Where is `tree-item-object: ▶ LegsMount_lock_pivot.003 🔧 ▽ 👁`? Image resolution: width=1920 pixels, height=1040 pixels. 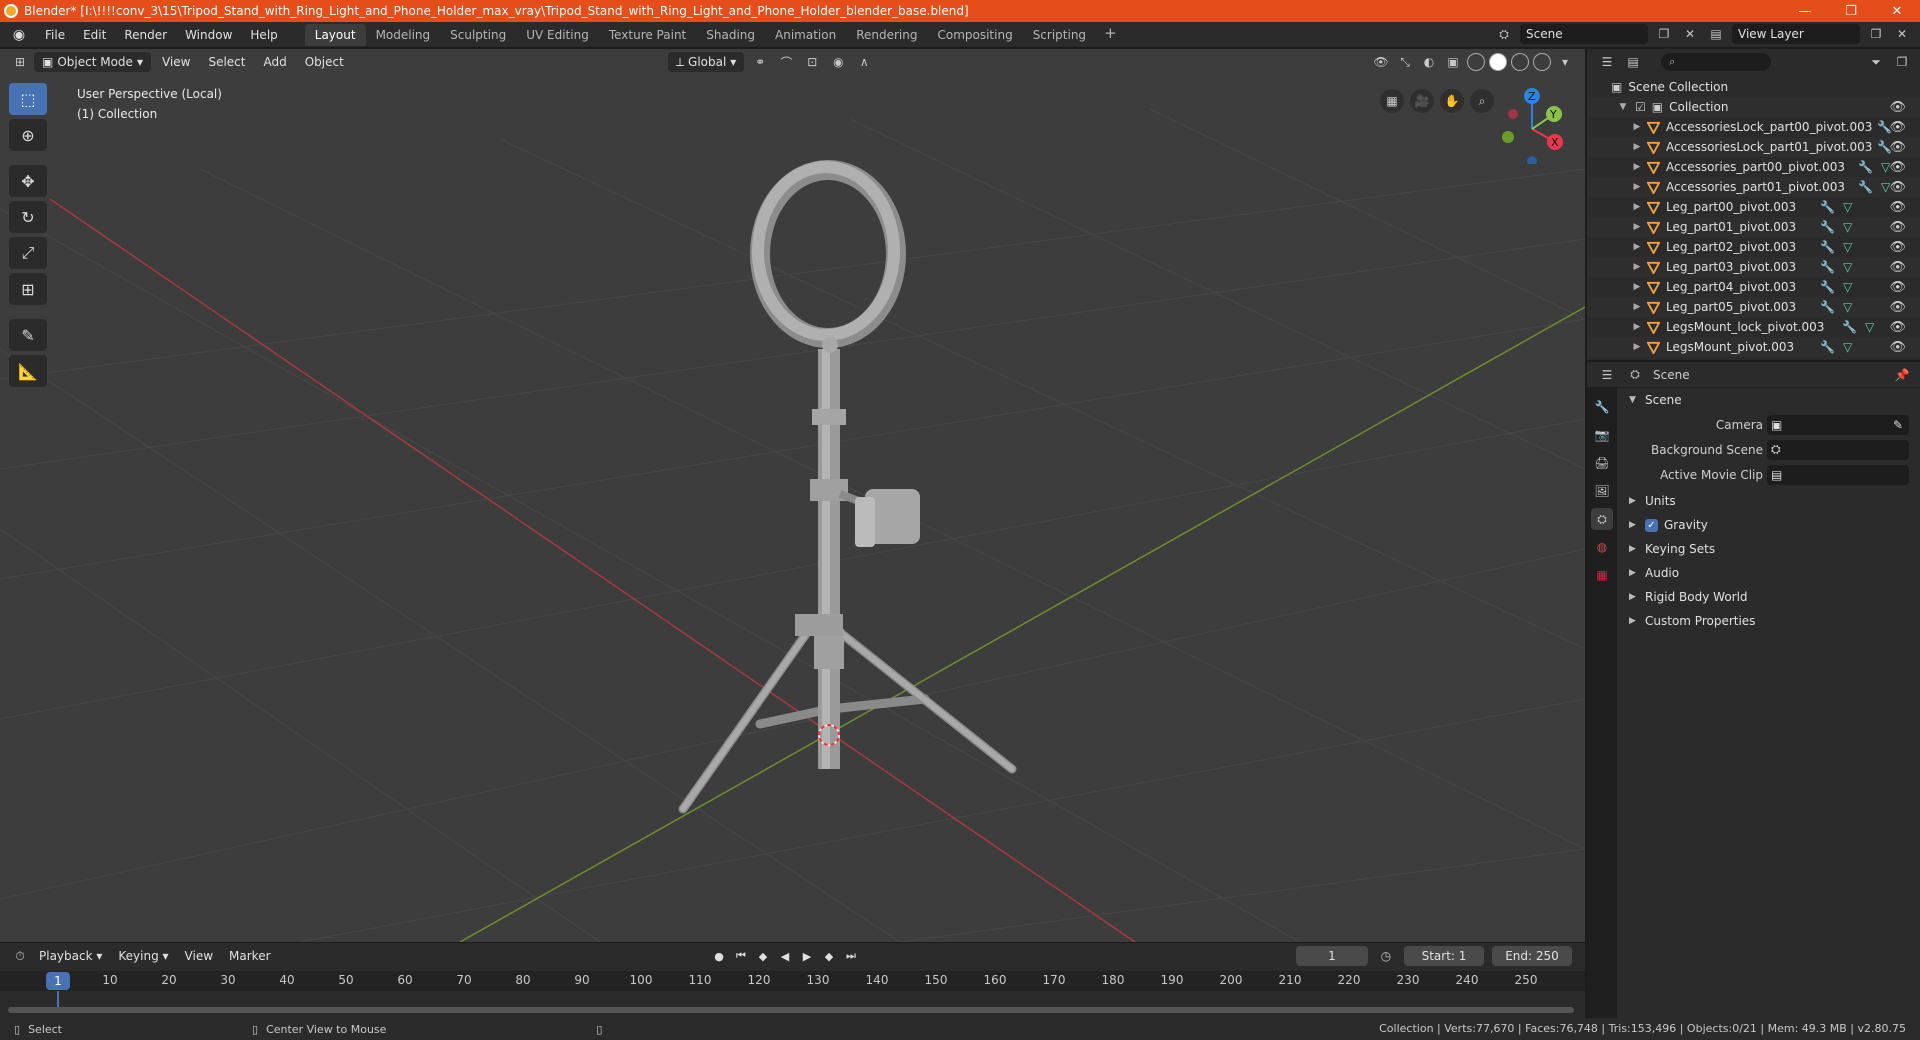
tree-item-object: ▶ LegsMount_lock_pivot.003 🔧 ▽ 👁 is located at coordinates (1753, 327).